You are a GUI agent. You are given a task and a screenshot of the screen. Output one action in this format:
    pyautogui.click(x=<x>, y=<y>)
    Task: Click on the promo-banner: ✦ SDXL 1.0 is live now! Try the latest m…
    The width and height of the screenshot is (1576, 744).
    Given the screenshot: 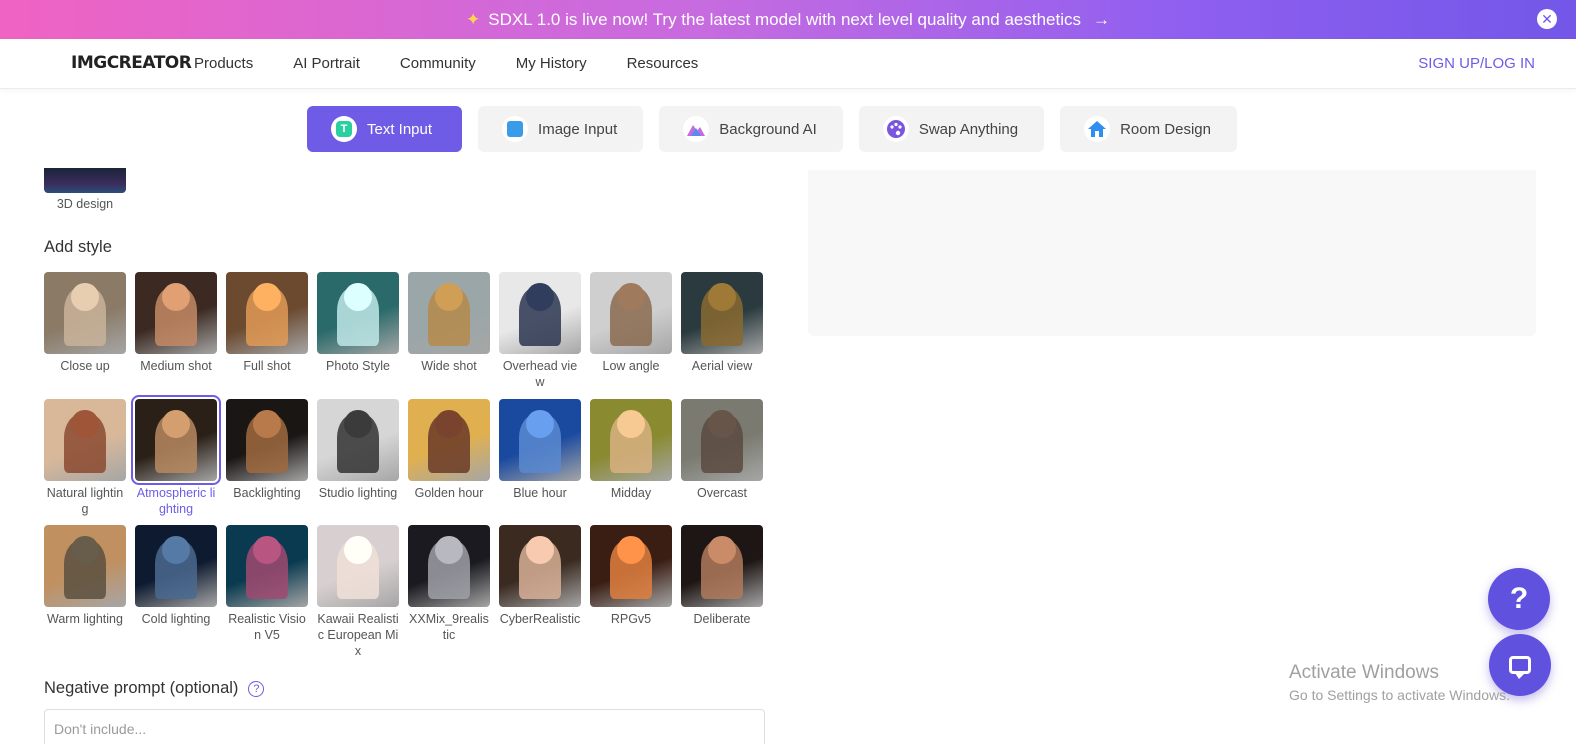 What is the action you would take?
    pyautogui.click(x=788, y=19)
    